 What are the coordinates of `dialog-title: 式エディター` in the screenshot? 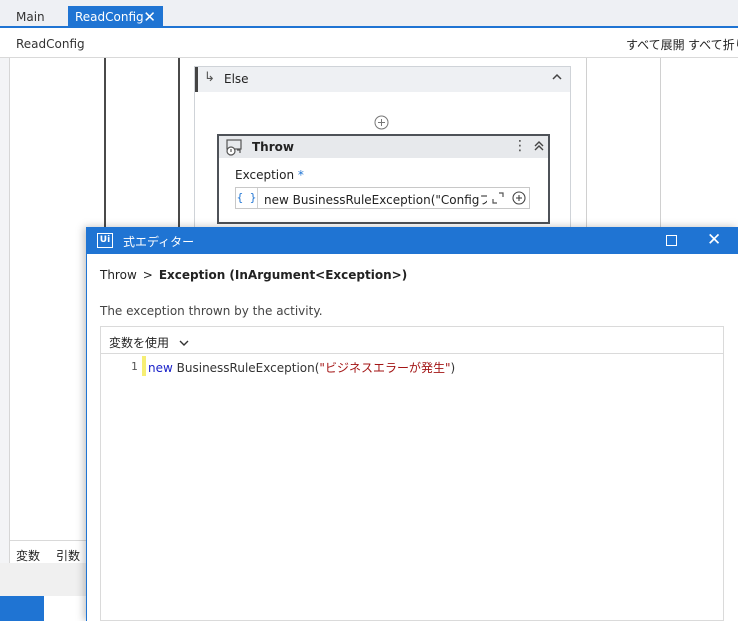 It's located at (159, 242).